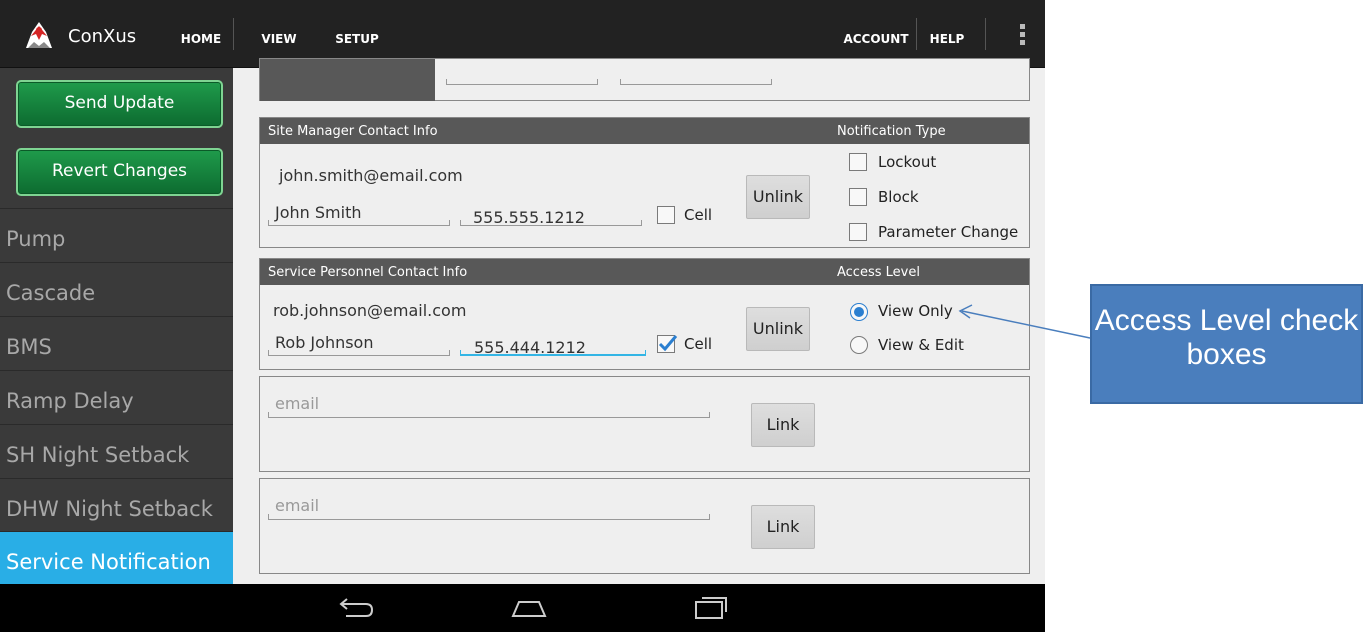 This screenshot has width=1369, height=632. Describe the element at coordinates (553, 353) in the screenshot. I see `phone-underline-focused` at that location.